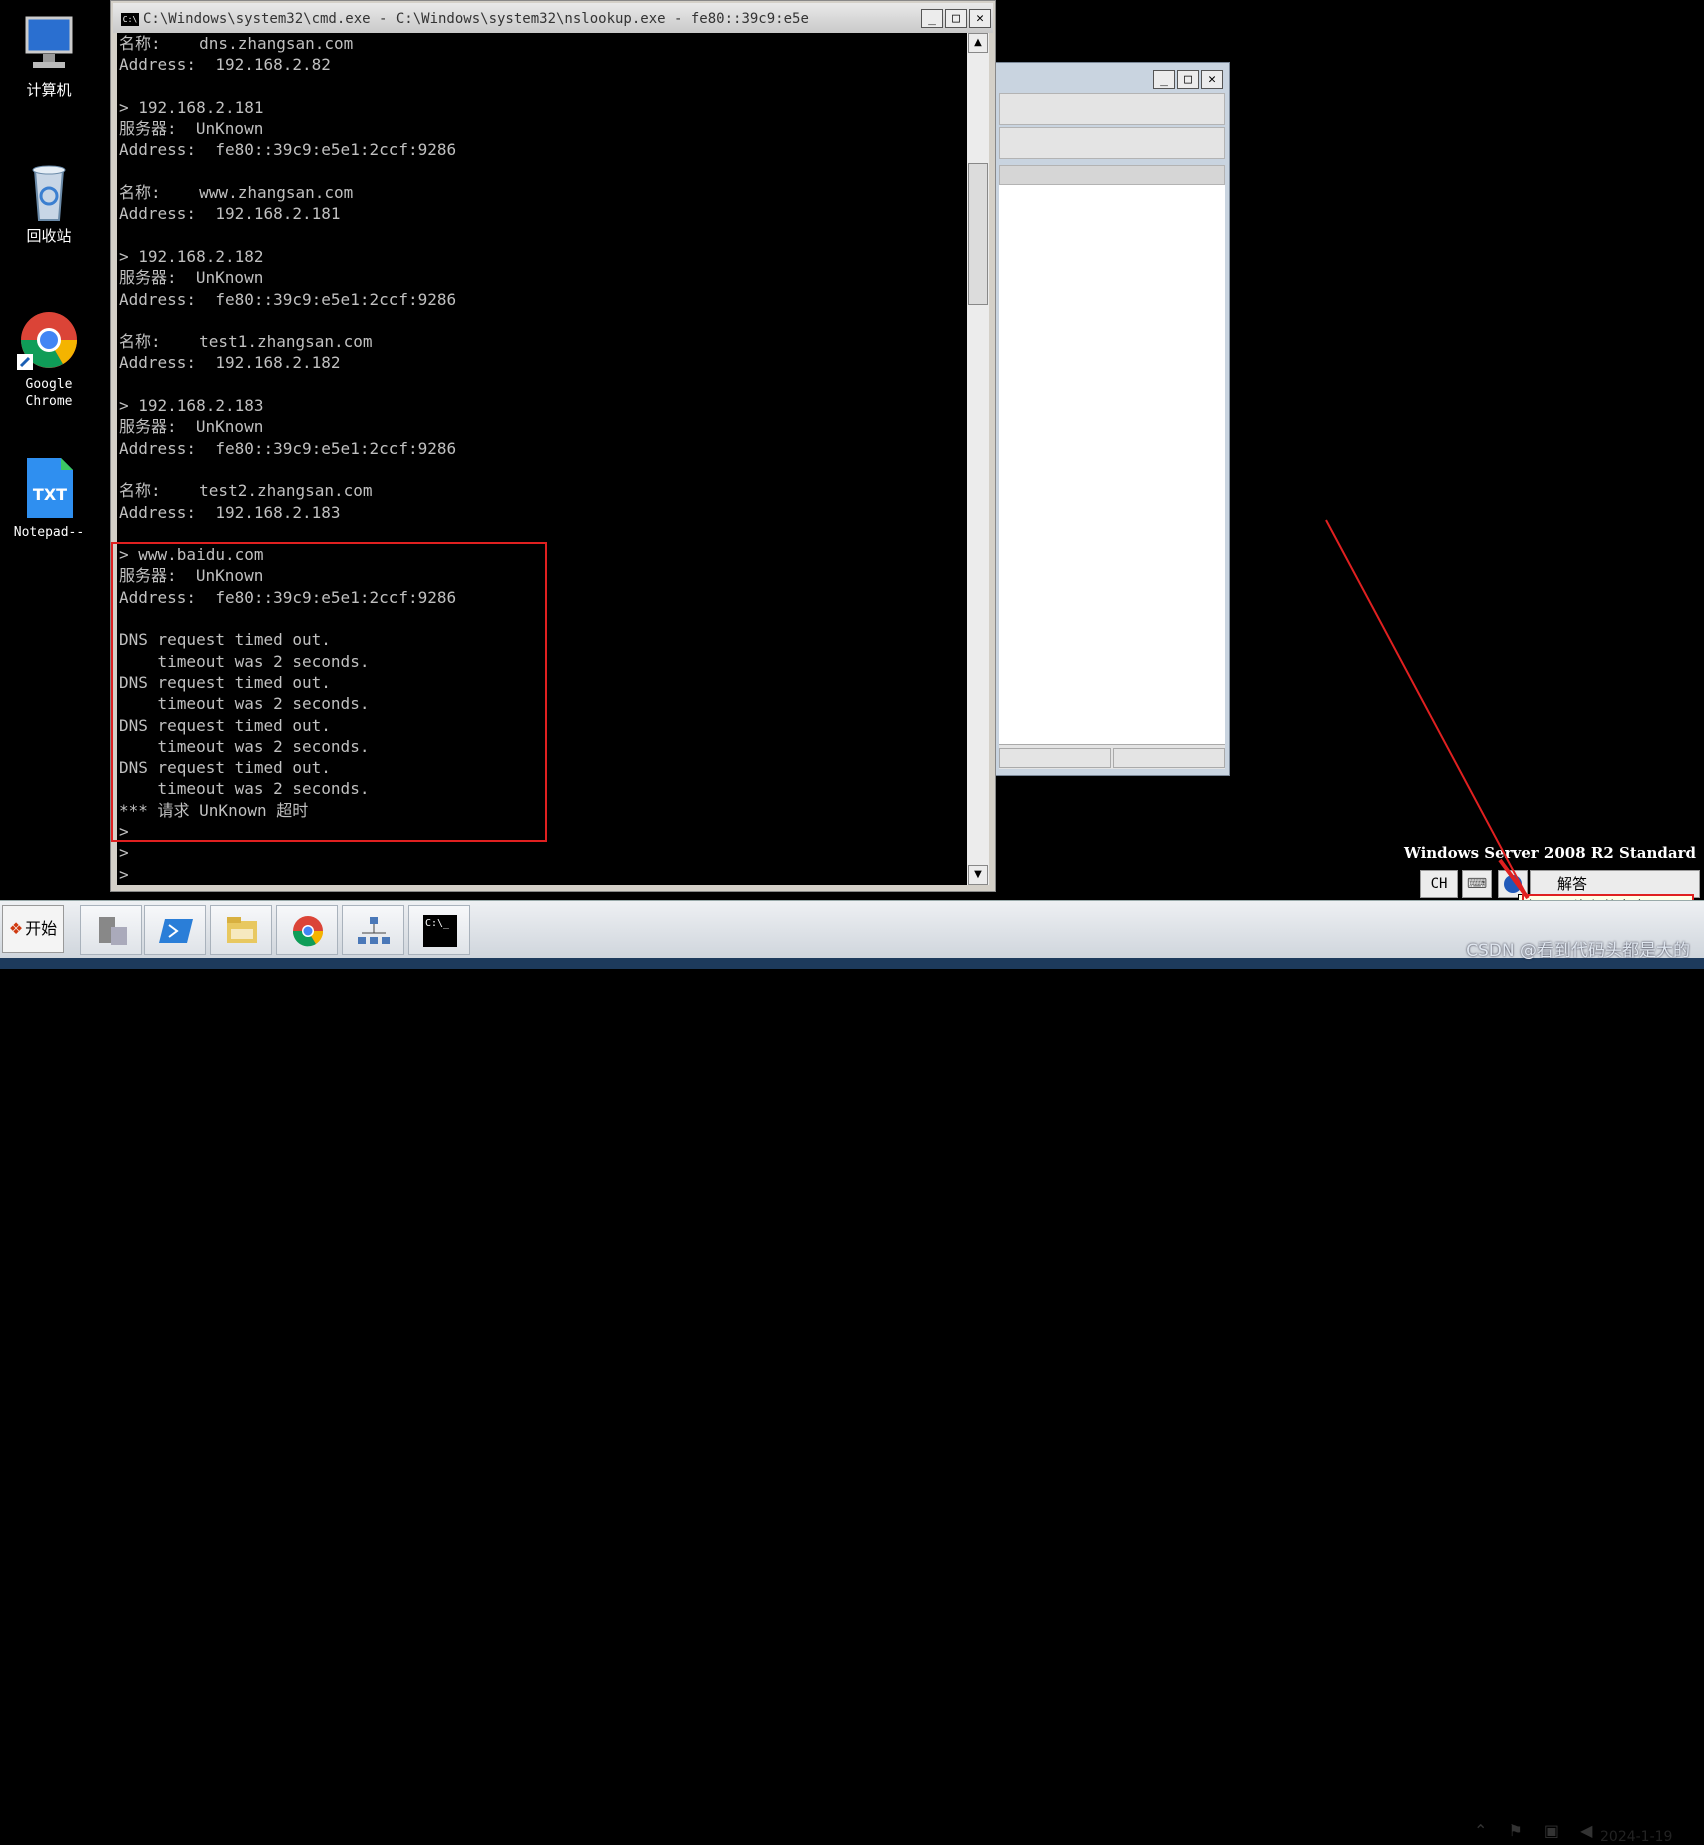 This screenshot has height=1845, width=1704. I want to click on taskbar-network, so click(373, 930).